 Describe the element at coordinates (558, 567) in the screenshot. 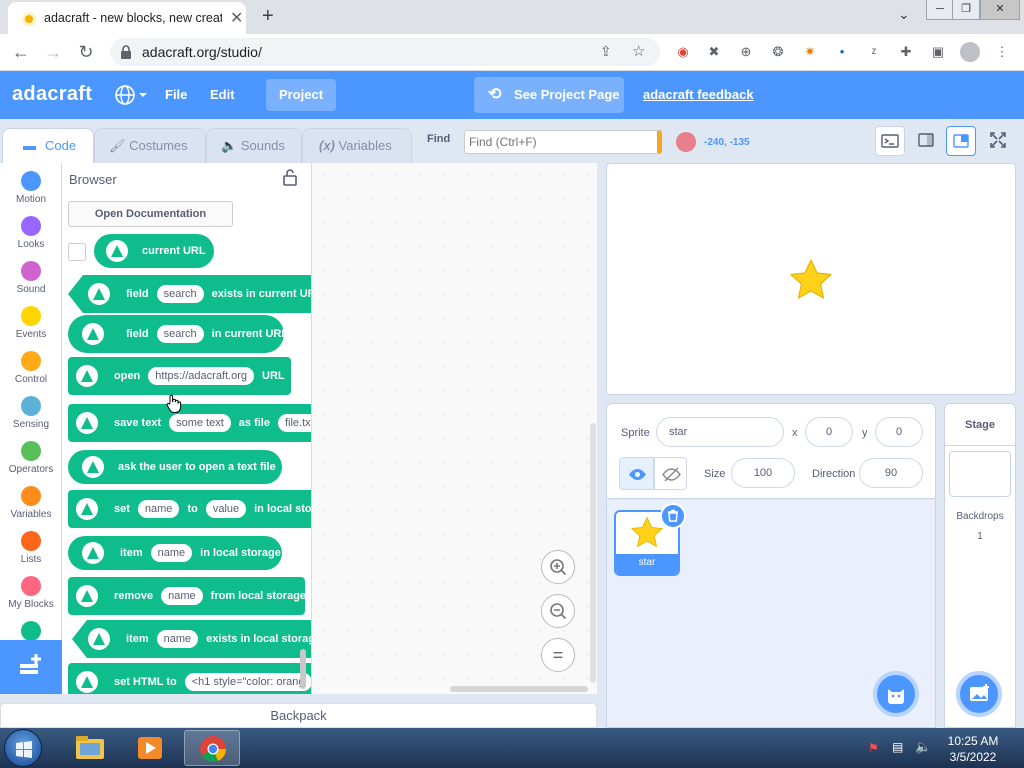

I see `zoom-in-button` at that location.